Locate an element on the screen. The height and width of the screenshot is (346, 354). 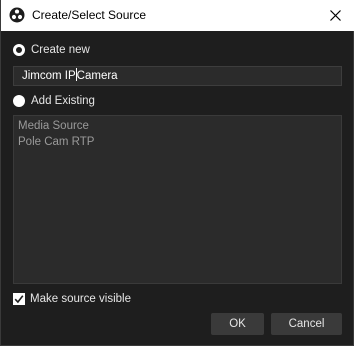
add-existing-label: Add Existing is located at coordinates (63, 101).